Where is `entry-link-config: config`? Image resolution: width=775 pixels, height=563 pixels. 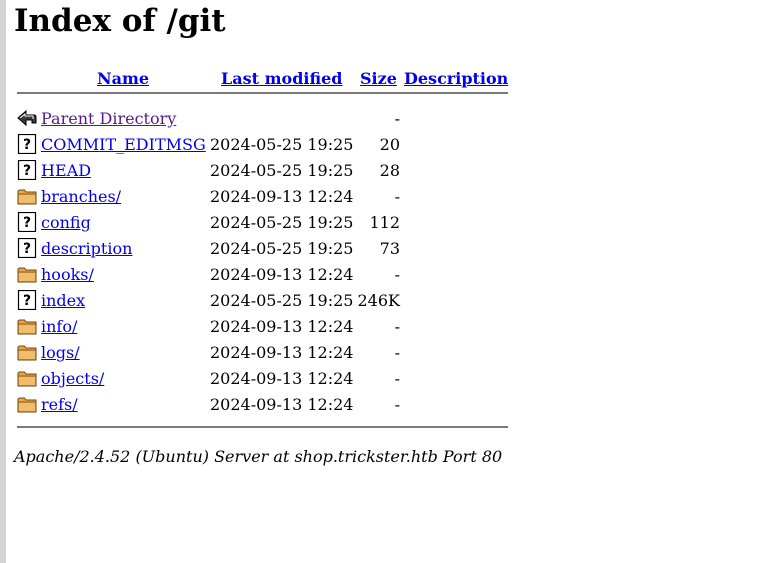
entry-link-config: config is located at coordinates (66, 222).